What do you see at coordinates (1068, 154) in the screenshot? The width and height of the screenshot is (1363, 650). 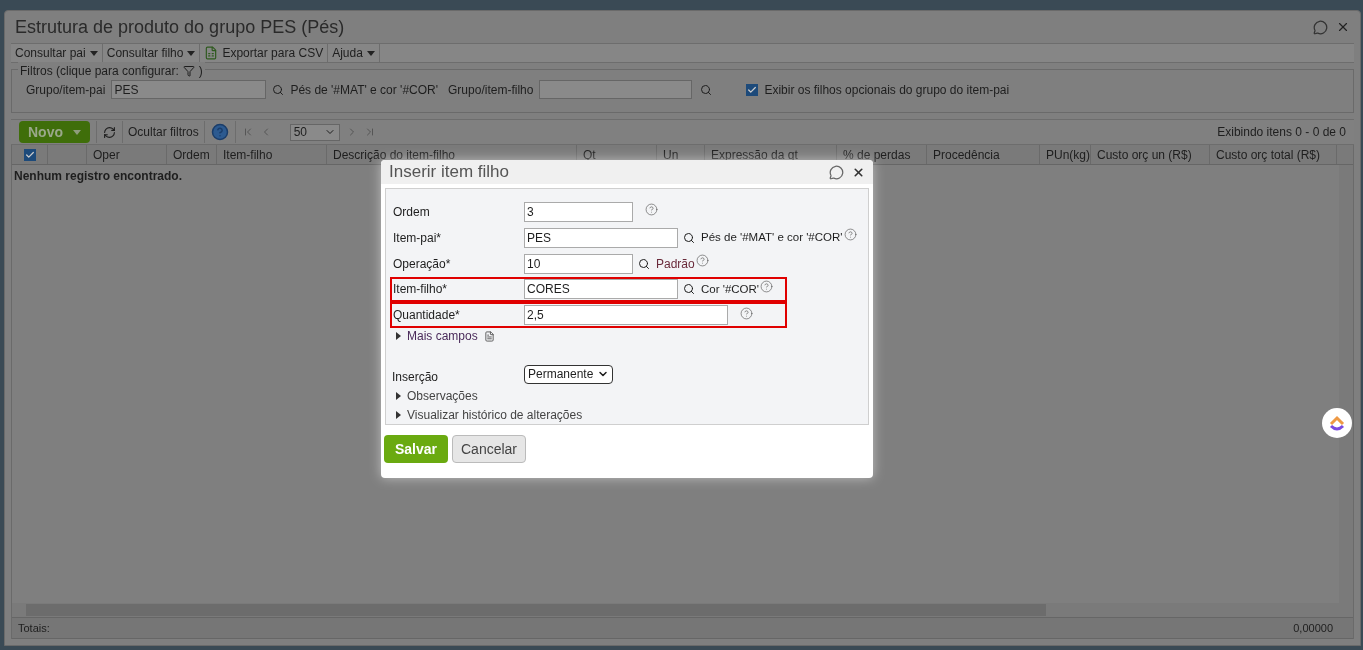 I see `column-header: PUn(kg)` at bounding box center [1068, 154].